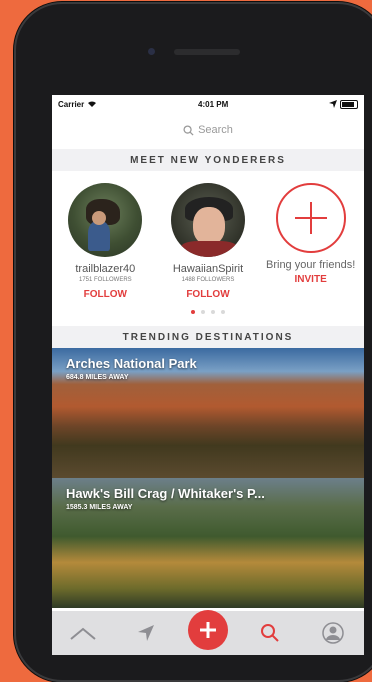 Image resolution: width=372 pixels, height=682 pixels. Describe the element at coordinates (311, 279) in the screenshot. I see `invite-button: INVITE` at that location.